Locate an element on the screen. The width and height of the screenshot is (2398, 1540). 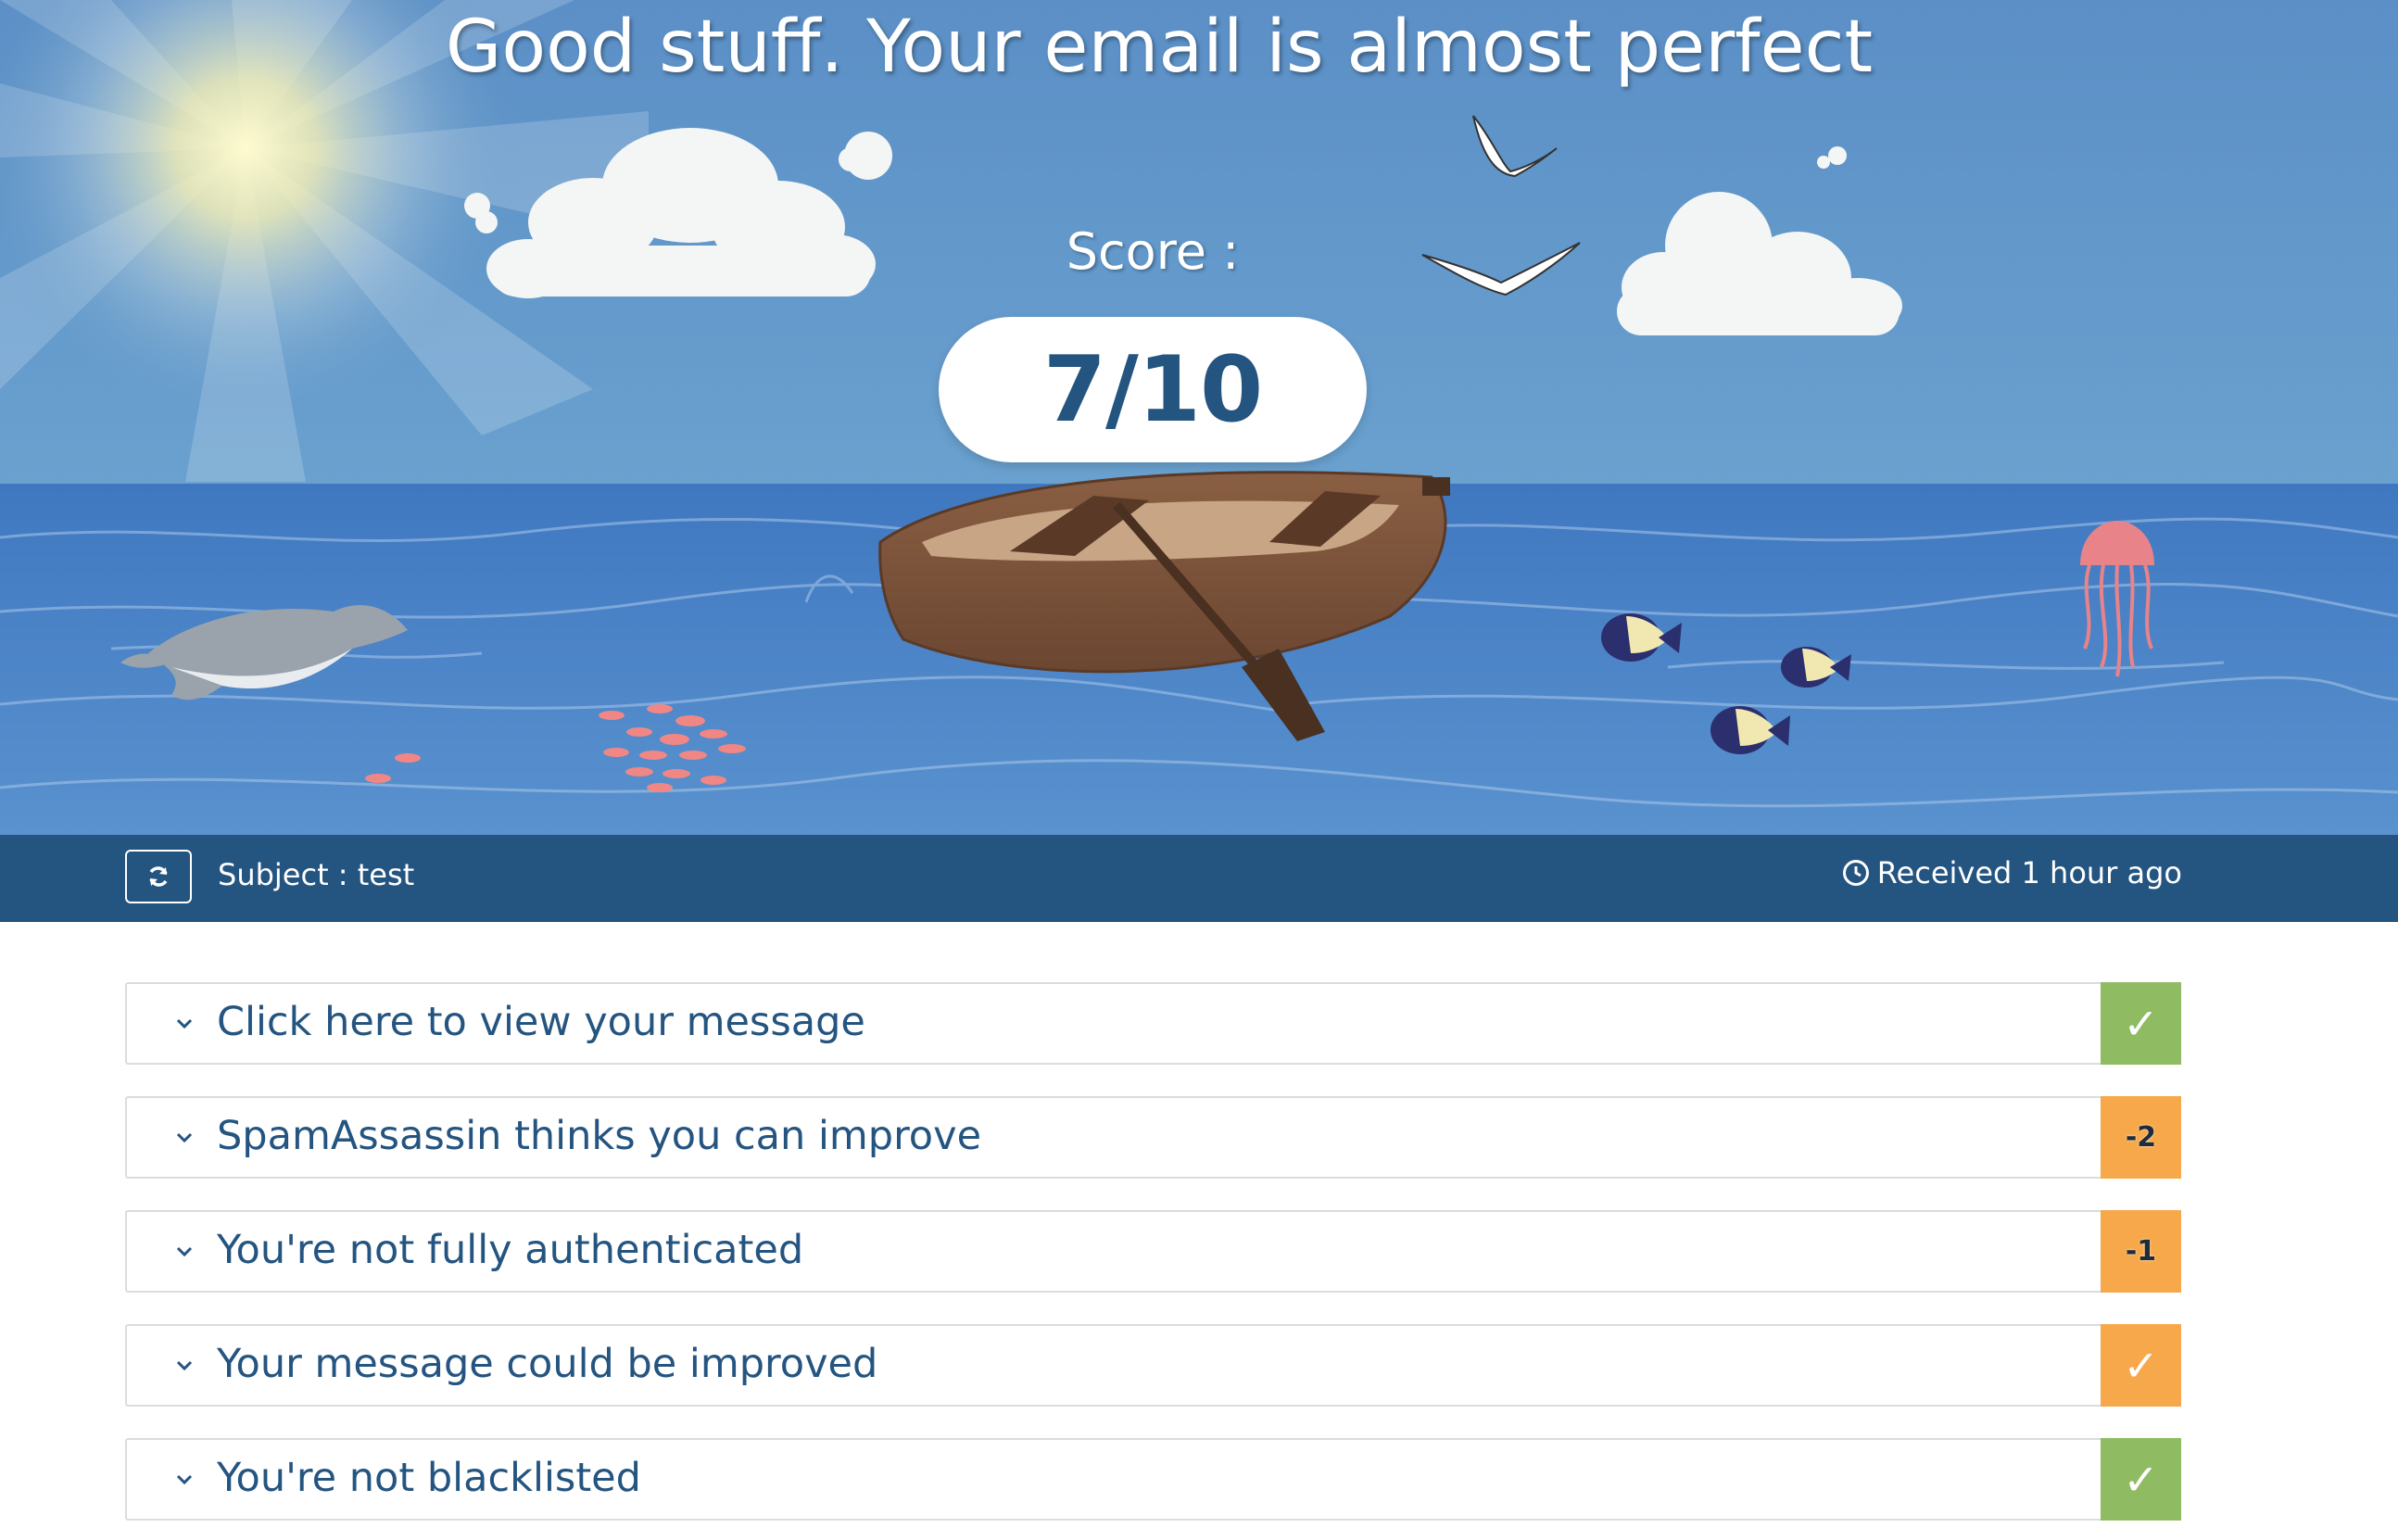
received-time: Received 1 hour ago is located at coordinates (2012, 873).